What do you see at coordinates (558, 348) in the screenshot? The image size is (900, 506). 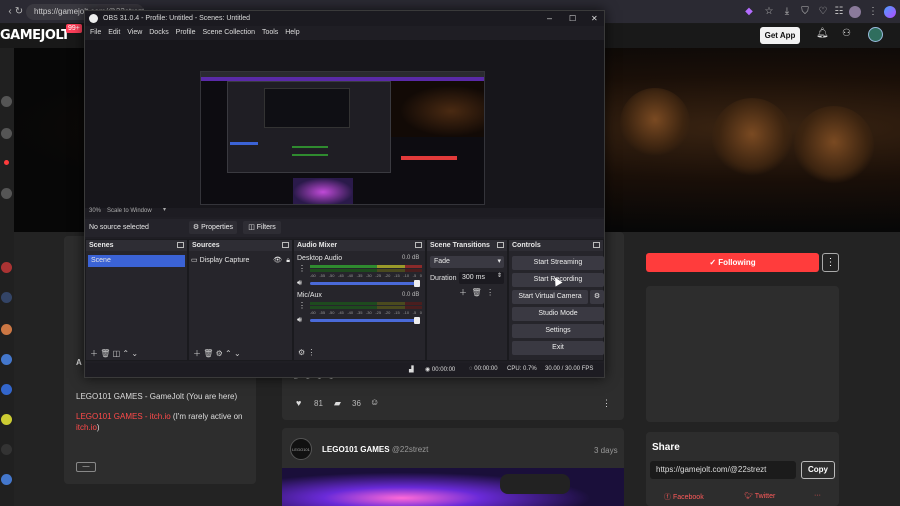 I see `exit-button: Exit` at bounding box center [558, 348].